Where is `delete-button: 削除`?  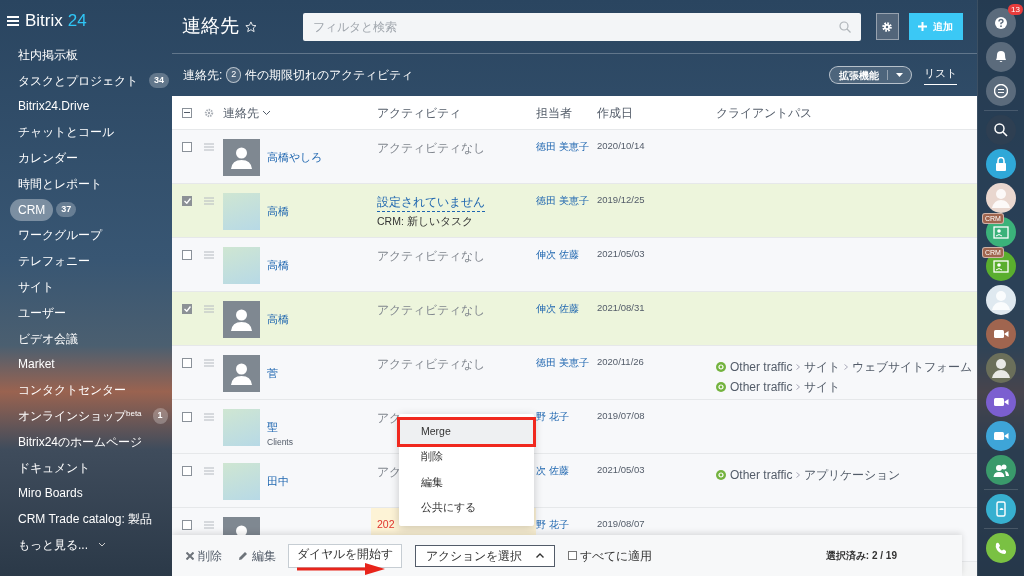 delete-button: 削除 is located at coordinates (204, 555).